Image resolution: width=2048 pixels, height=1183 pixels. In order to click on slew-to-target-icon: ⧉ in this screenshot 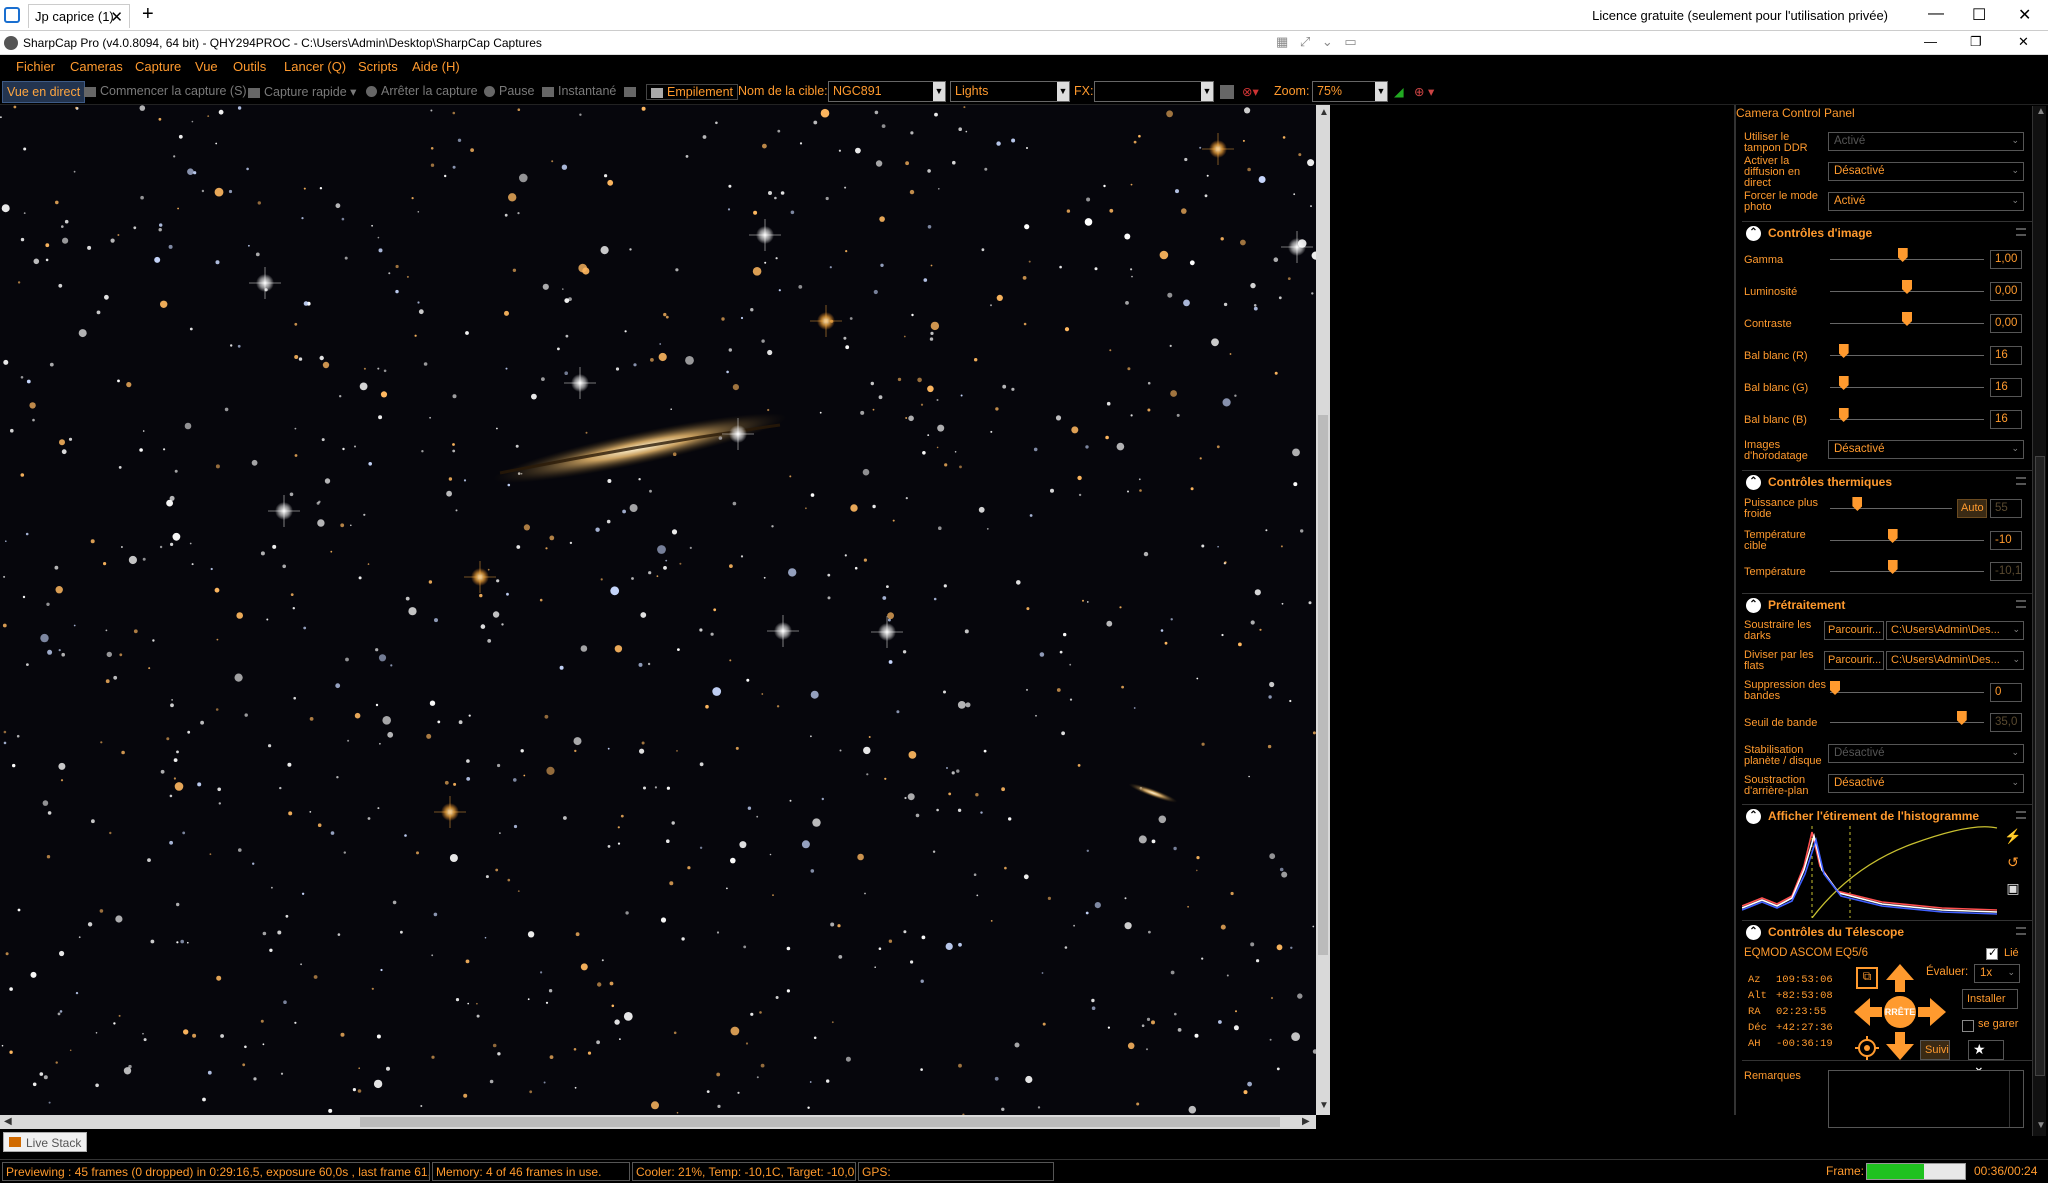, I will do `click(1867, 978)`.